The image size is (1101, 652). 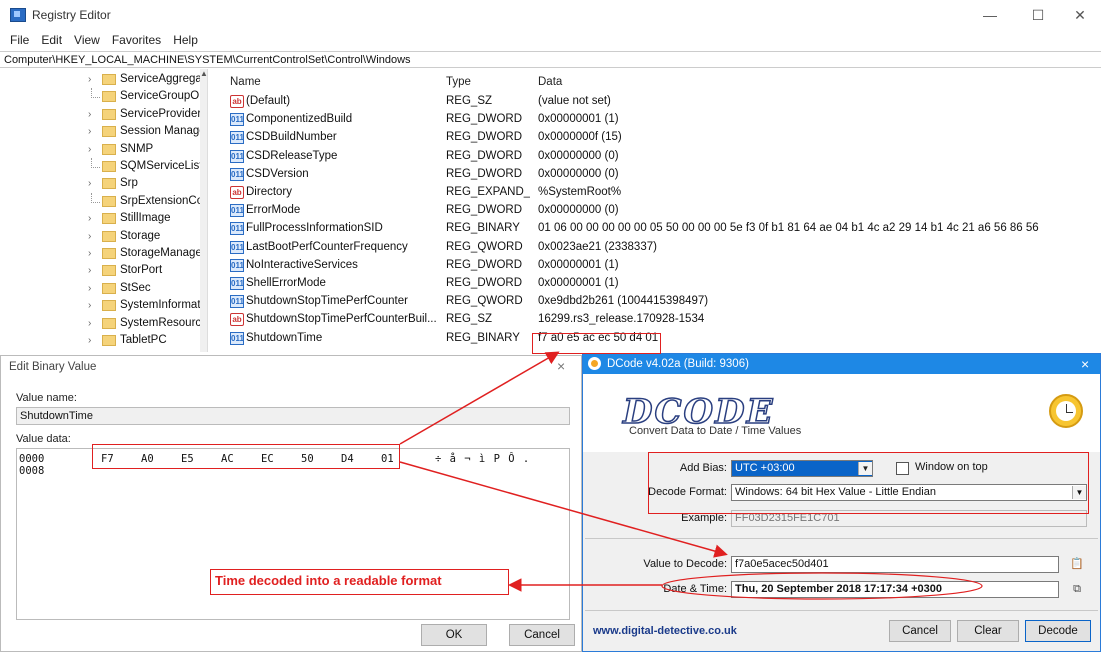 I want to click on arrow-to-value, so click(x=563, y=509).